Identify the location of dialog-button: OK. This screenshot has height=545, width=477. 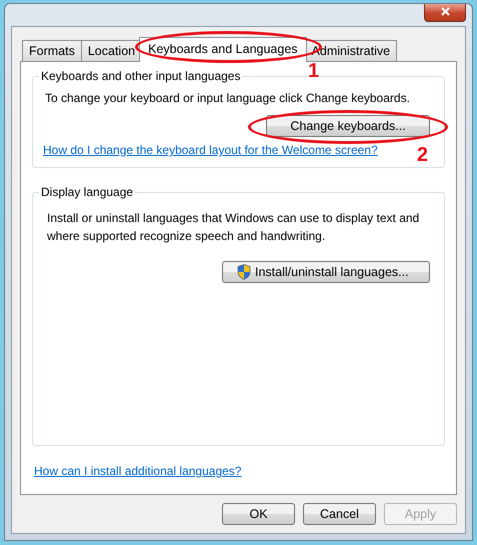
(258, 514).